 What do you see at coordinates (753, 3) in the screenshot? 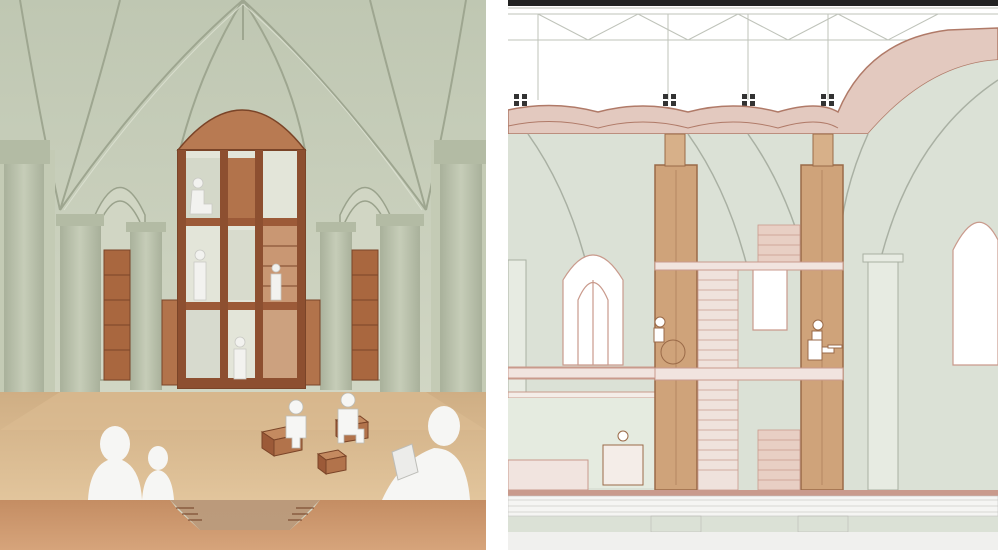
I see `roof-edge` at bounding box center [753, 3].